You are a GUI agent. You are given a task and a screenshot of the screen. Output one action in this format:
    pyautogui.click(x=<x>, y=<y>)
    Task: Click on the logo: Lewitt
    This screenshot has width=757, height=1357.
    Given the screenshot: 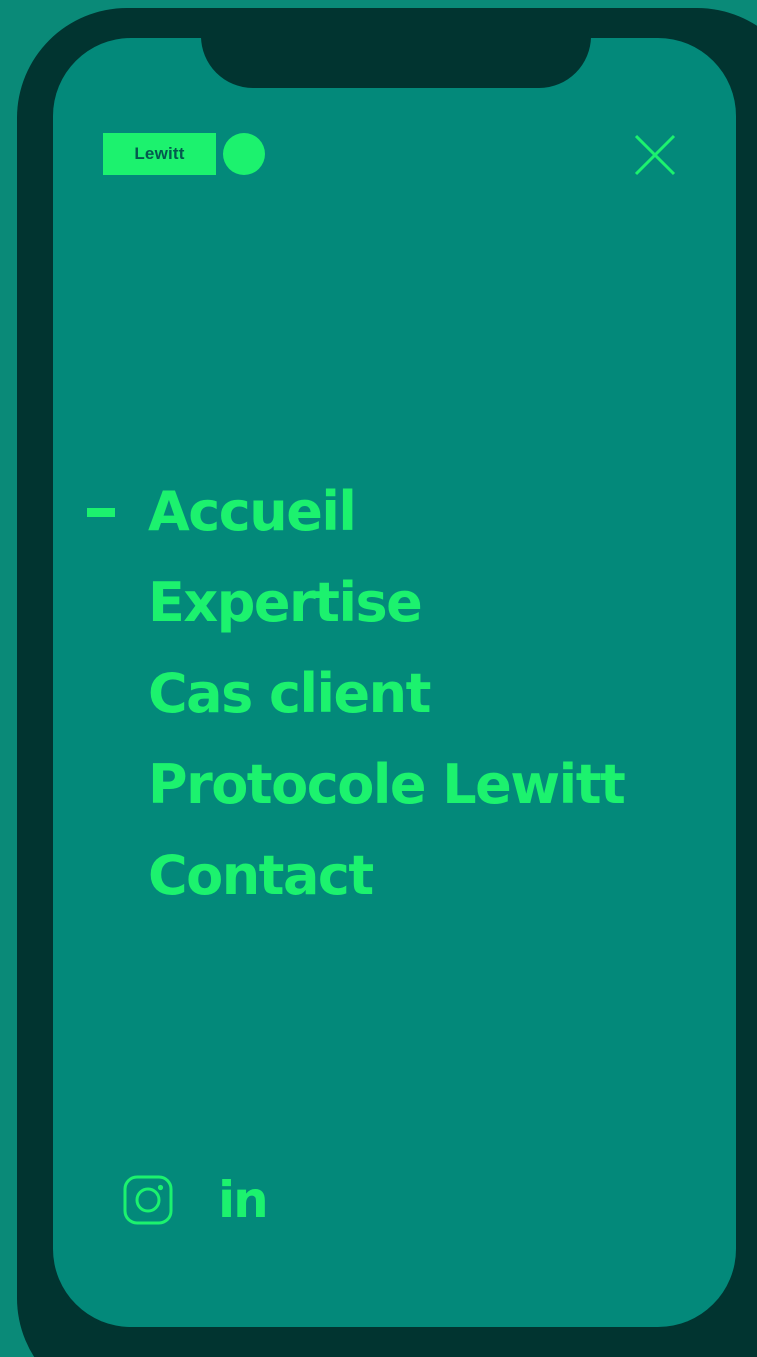 What is the action you would take?
    pyautogui.click(x=184, y=154)
    